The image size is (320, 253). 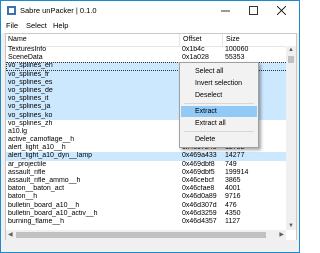 I want to click on column-header-name: Name, so click(x=17, y=39).